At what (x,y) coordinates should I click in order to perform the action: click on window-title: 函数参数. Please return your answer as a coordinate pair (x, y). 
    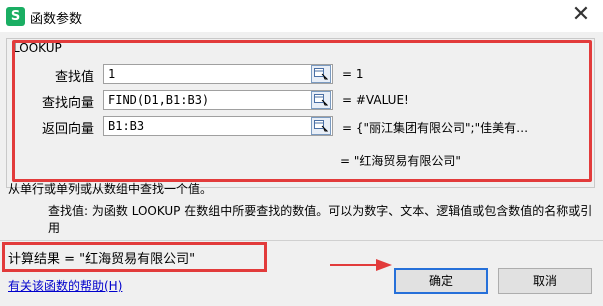
    Looking at the image, I should click on (56, 19).